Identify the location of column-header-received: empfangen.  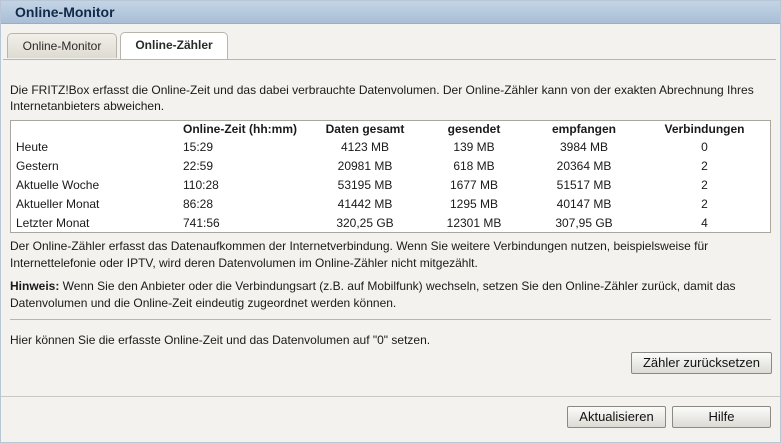
(583, 129).